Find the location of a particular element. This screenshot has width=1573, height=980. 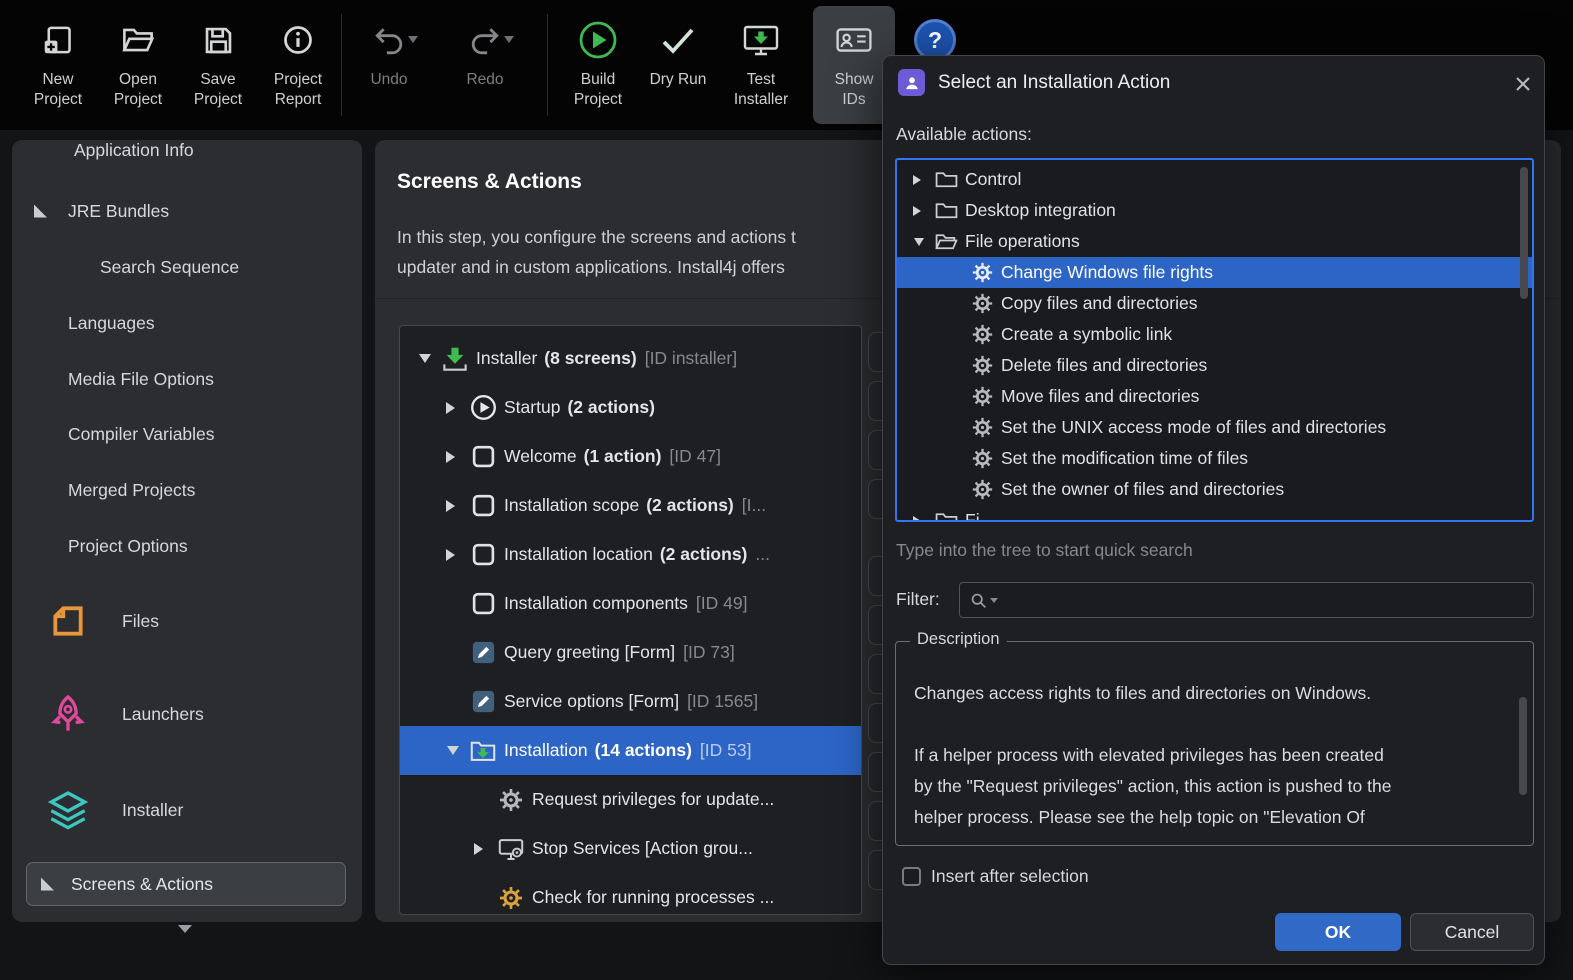

sidebar-item-search-sequence: Search Sequence is located at coordinates (187, 267).